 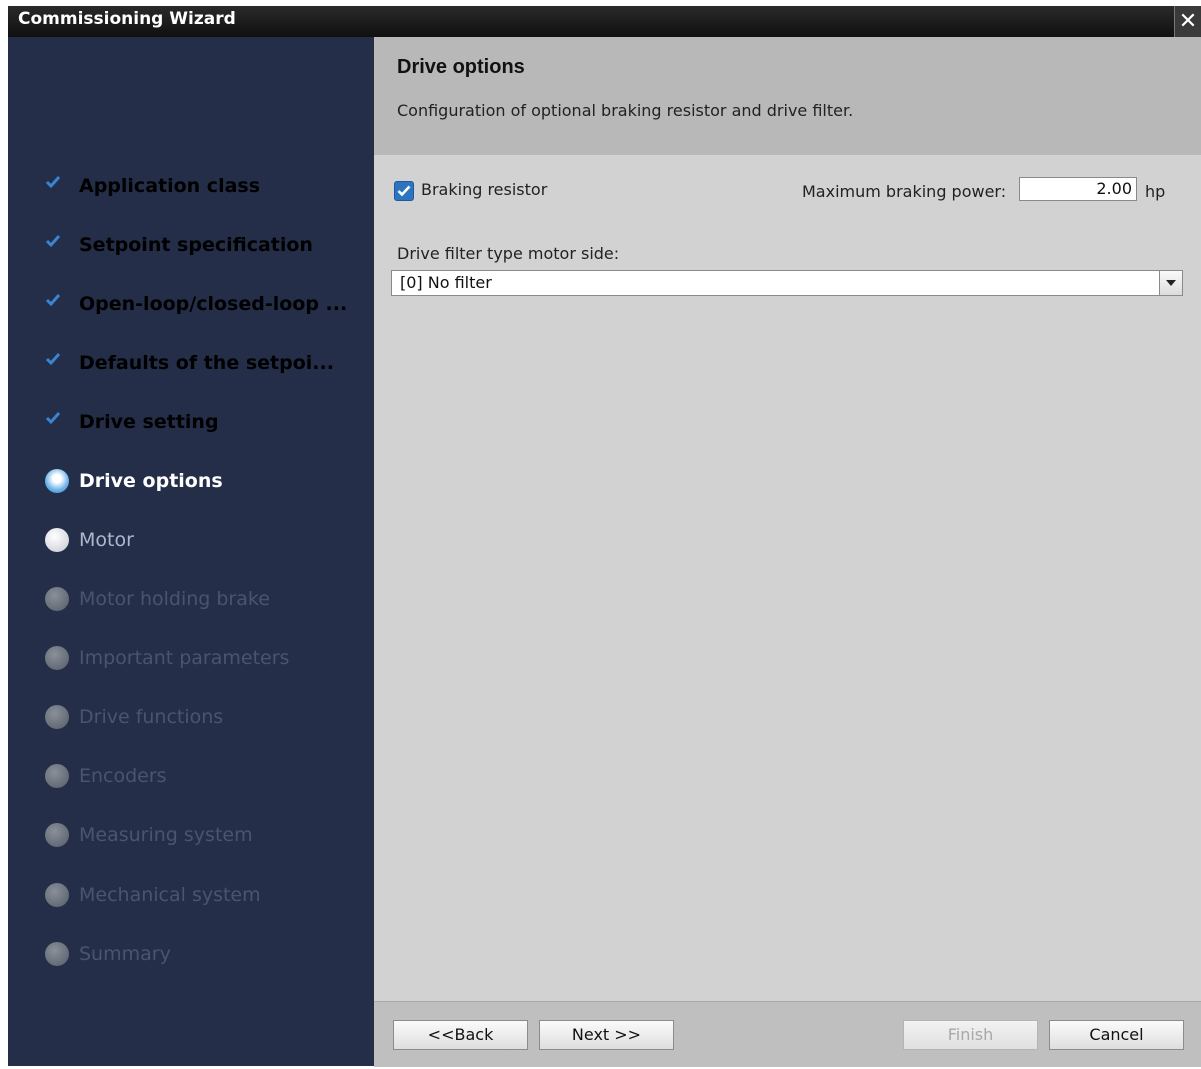 I want to click on wizard-footer: <<Back Next >> Finish Cancel, so click(x=787, y=1034).